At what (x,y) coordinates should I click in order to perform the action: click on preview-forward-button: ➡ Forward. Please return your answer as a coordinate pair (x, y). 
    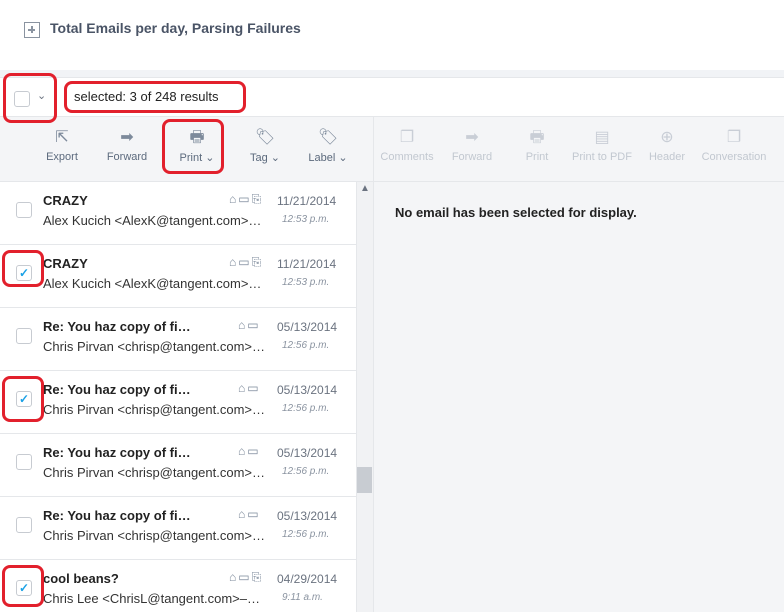
    Looking at the image, I should click on (472, 145).